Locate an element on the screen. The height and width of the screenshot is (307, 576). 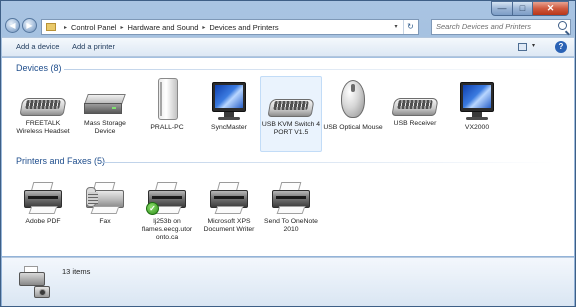
help-icon: ? is located at coordinates (561, 47).